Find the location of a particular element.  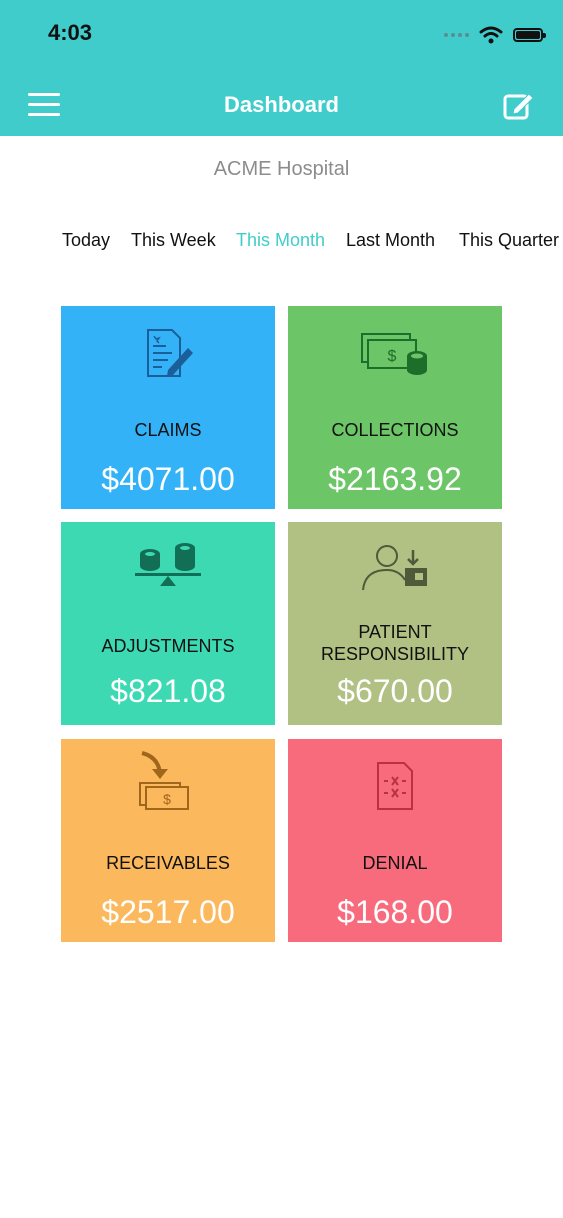

tab-last-month: Last Month is located at coordinates (390, 240).